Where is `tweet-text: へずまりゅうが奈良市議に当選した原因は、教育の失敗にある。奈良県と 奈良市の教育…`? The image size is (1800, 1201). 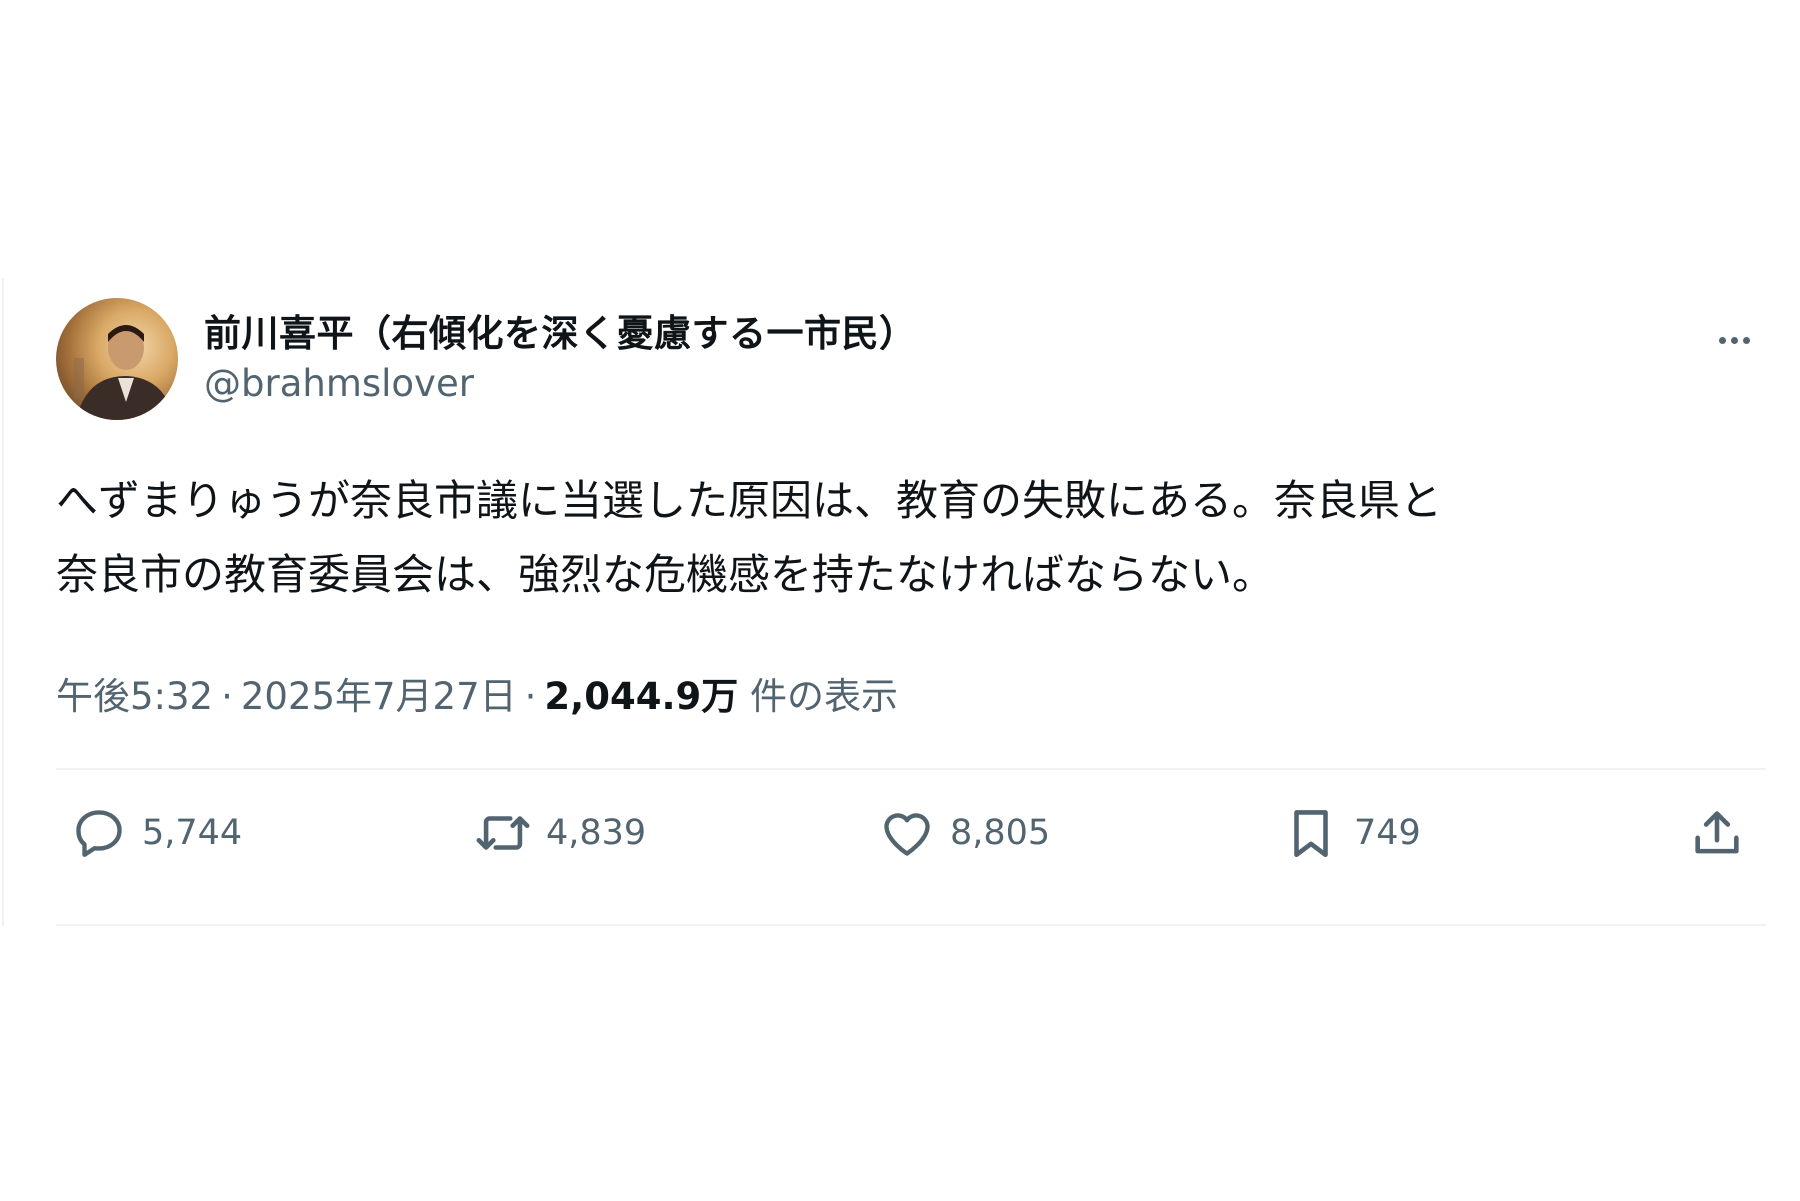 tweet-text: へずまりゅうが奈良市議に当選した原因は、教育の失敗にある。奈良県と 奈良市の教育… is located at coordinates (916, 538).